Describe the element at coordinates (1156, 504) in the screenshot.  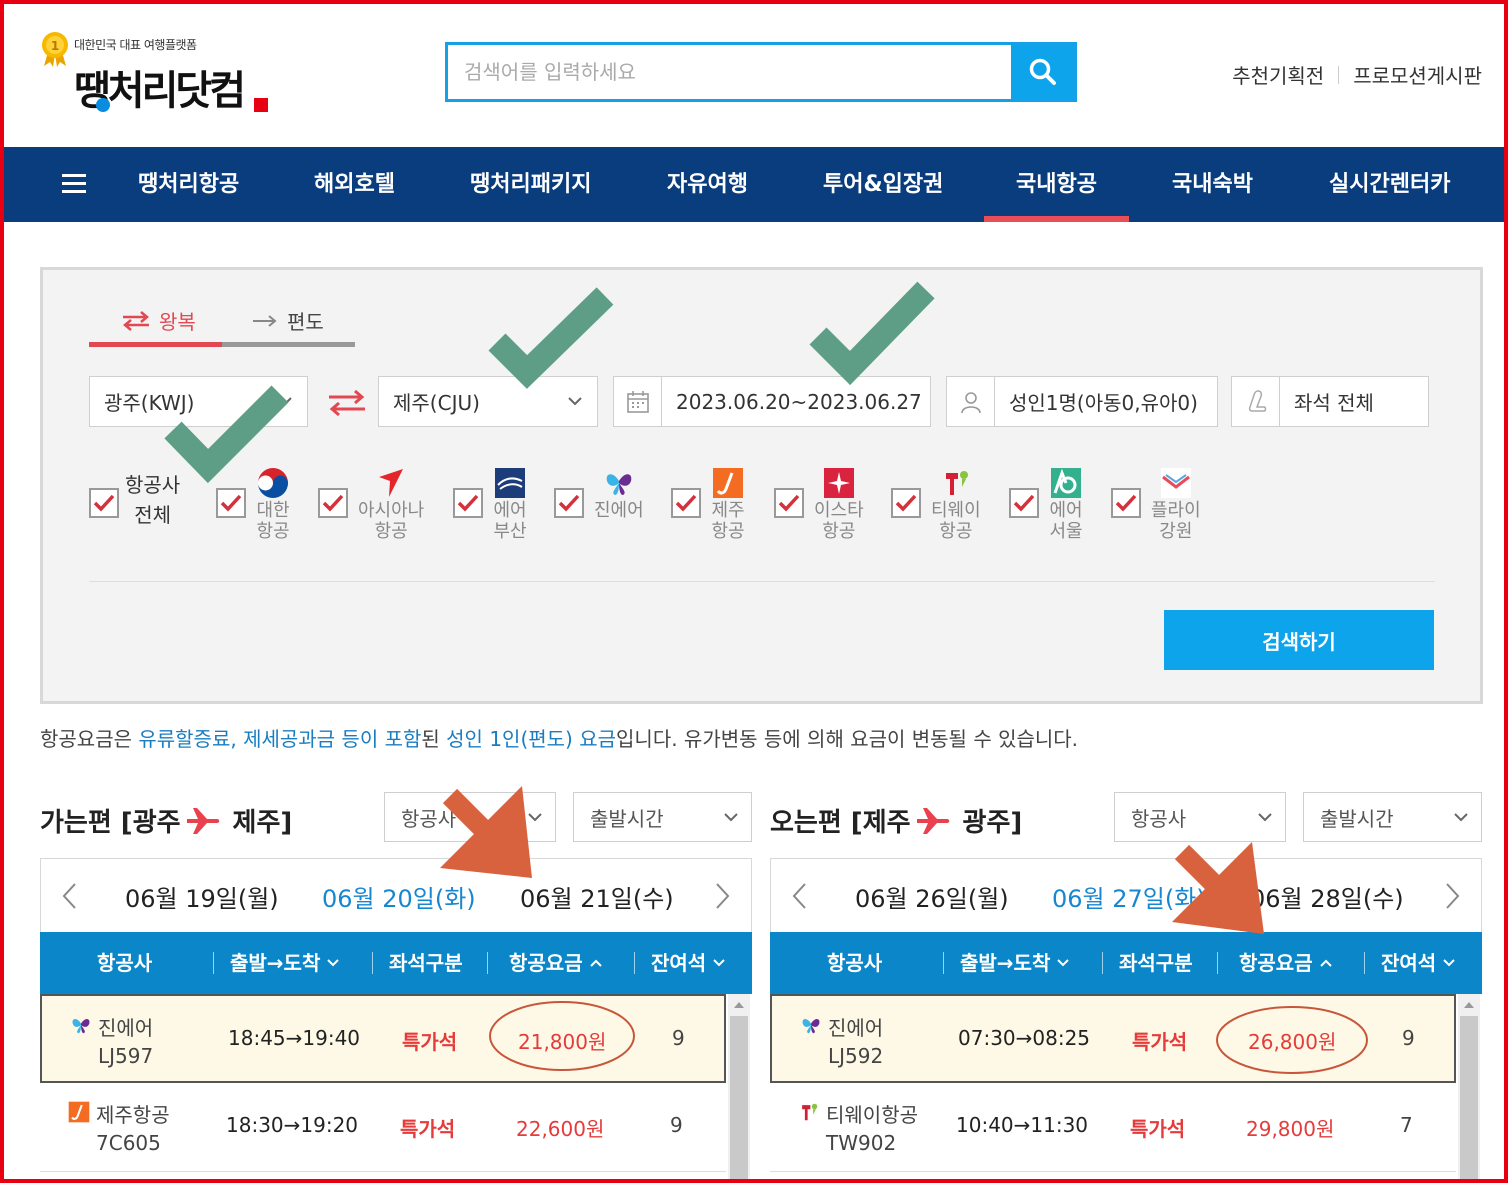
I see `airline-filter-fly-gangwon: 플라이 강원` at that location.